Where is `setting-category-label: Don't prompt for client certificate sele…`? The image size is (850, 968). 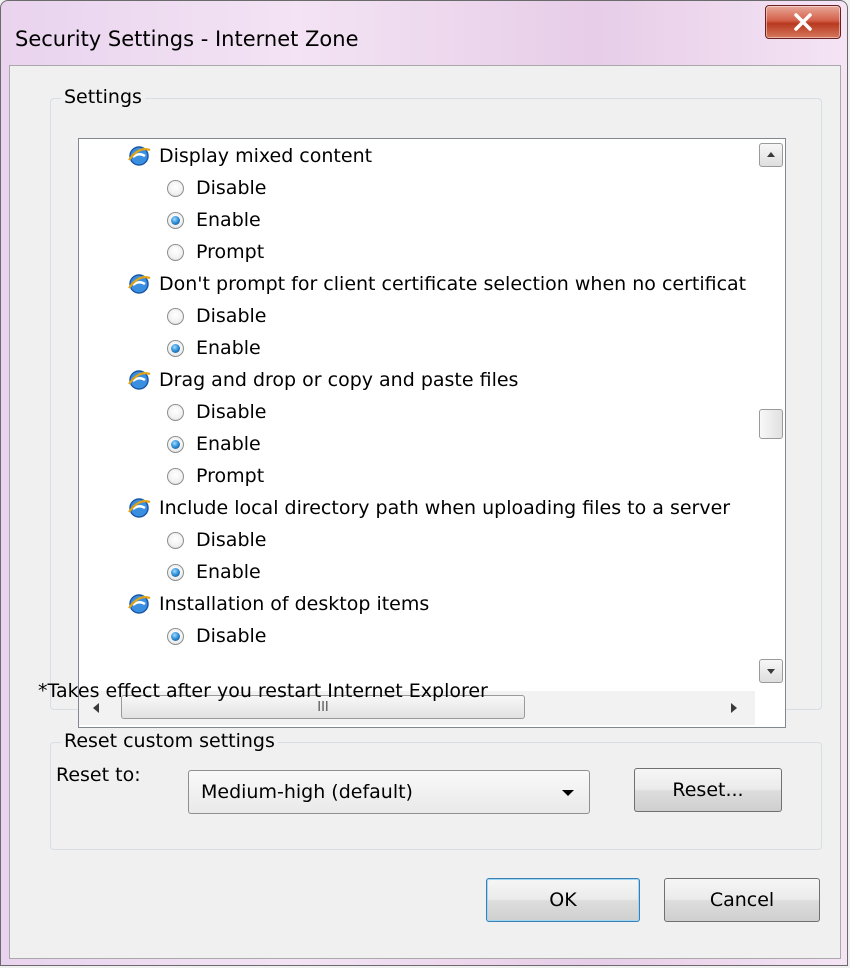 setting-category-label: Don't prompt for client certificate sele… is located at coordinates (453, 284).